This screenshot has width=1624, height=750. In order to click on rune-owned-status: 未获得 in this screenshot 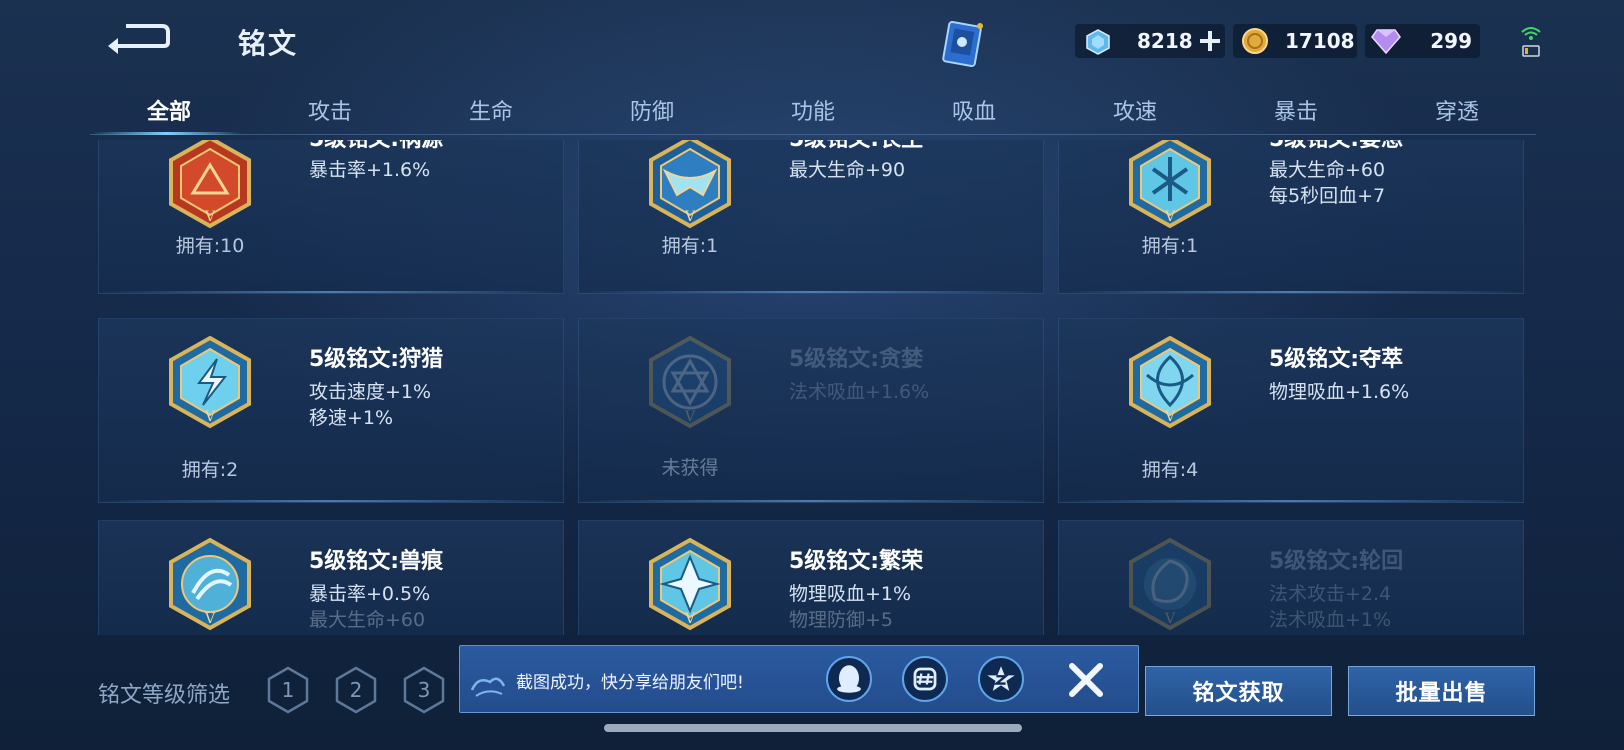, I will do `click(690, 468)`.